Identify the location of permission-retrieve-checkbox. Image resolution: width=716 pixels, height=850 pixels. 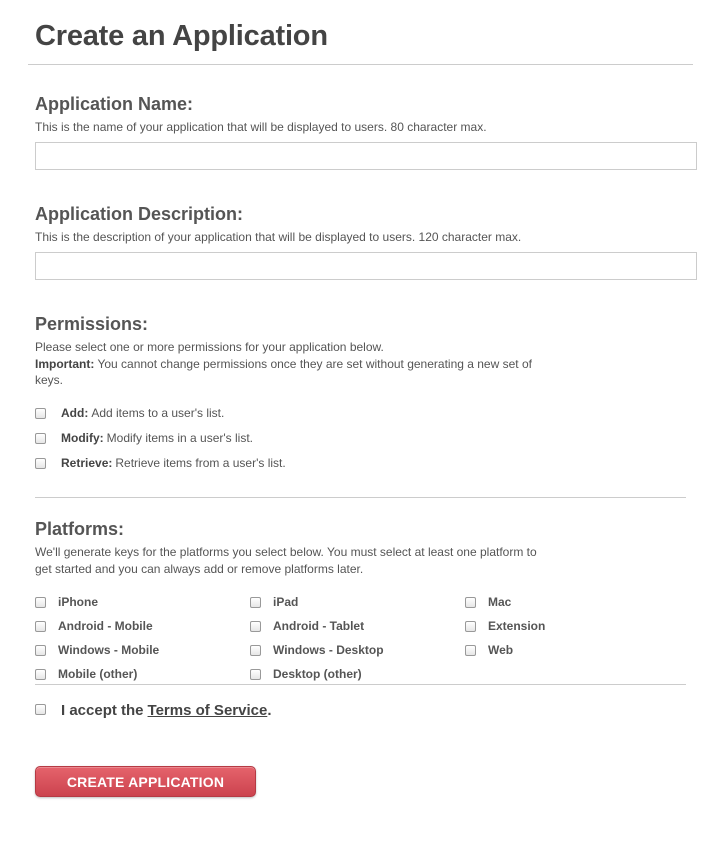
(40, 463).